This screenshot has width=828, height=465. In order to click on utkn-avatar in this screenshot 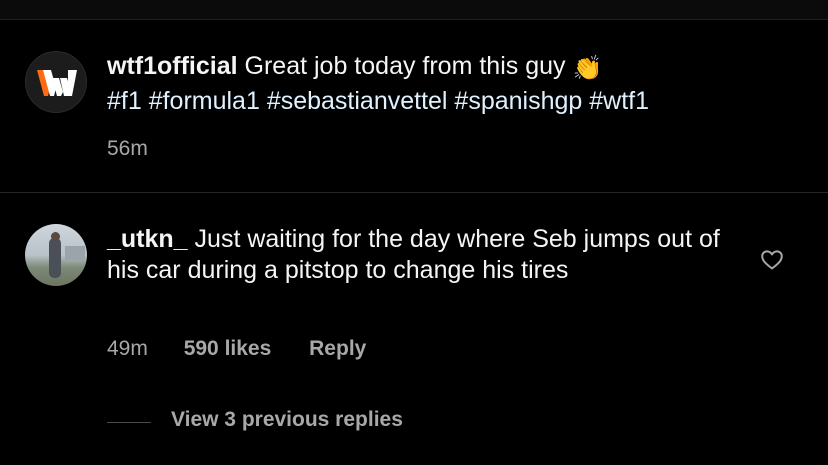, I will do `click(56, 255)`.